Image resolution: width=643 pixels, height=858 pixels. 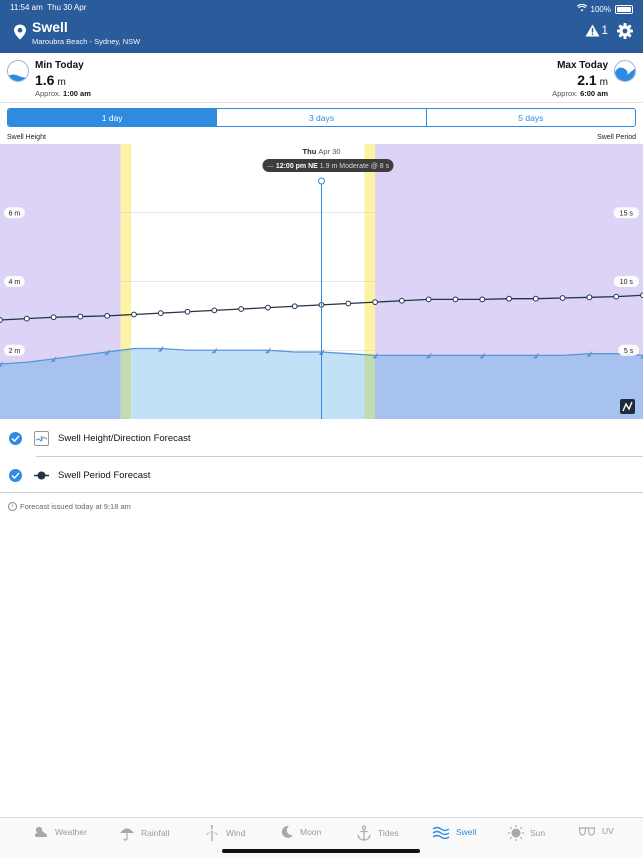 What do you see at coordinates (26, 7) in the screenshot?
I see `status-time: 11:54 am` at bounding box center [26, 7].